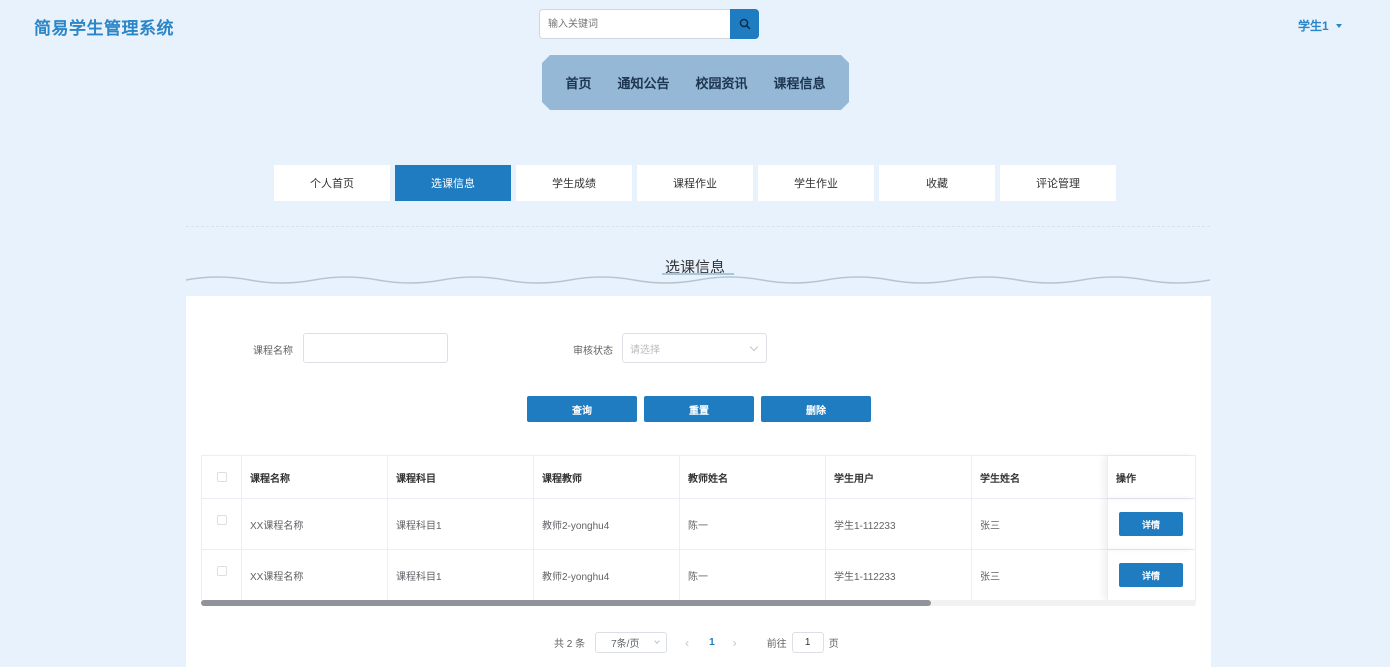 Image resolution: width=1390 pixels, height=667 pixels. Describe the element at coordinates (800, 82) in the screenshot. I see `nav-item-courses: 课程信息` at that location.